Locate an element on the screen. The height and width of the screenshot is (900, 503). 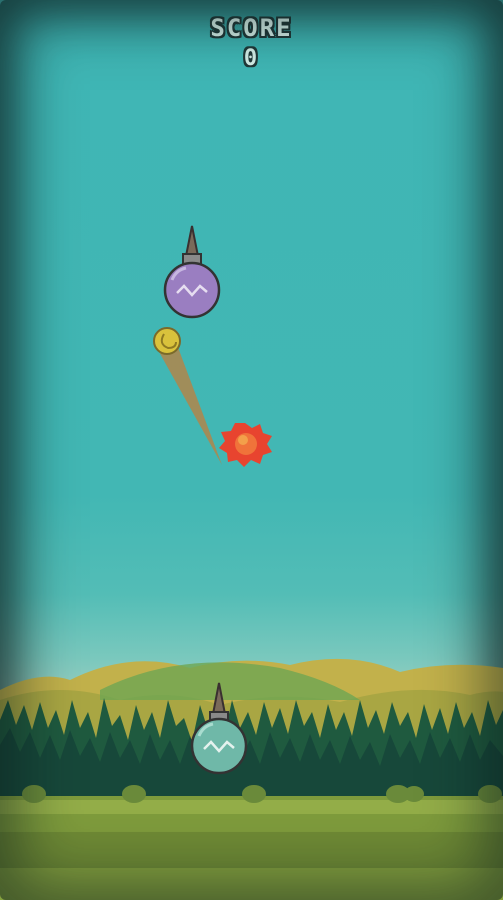
score-value: 0 is located at coordinates (251, 58).